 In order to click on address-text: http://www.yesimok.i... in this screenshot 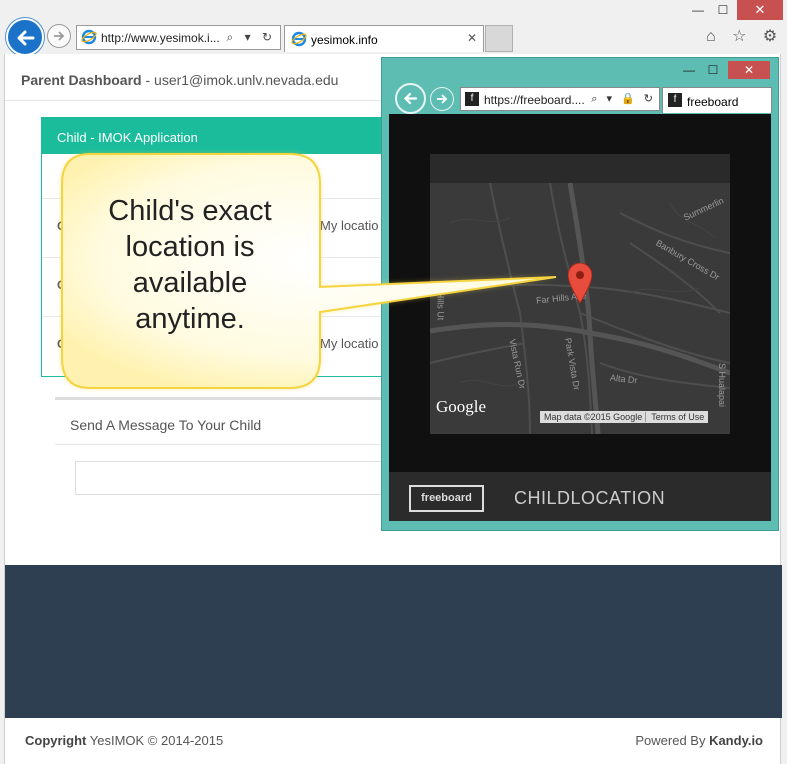, I will do `click(160, 38)`.